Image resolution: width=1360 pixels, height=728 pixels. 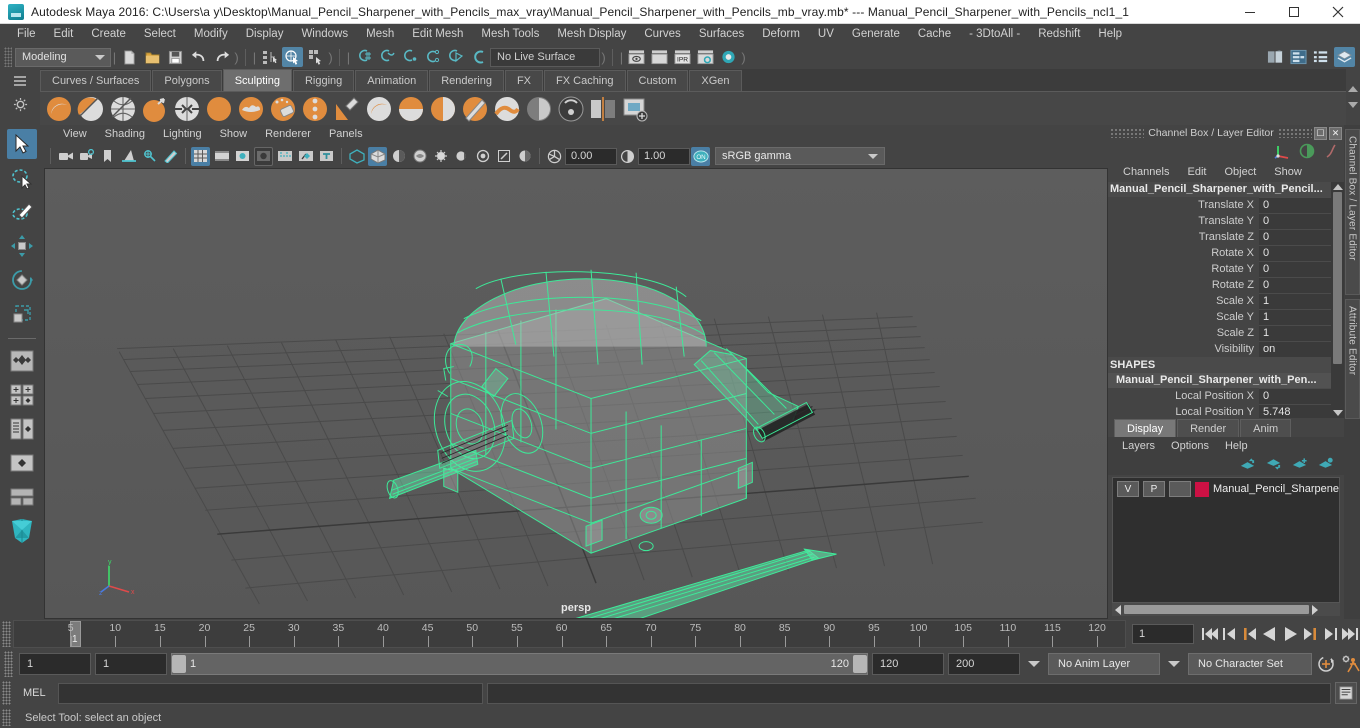 I want to click on xray-mode-icon, so click(x=284, y=156).